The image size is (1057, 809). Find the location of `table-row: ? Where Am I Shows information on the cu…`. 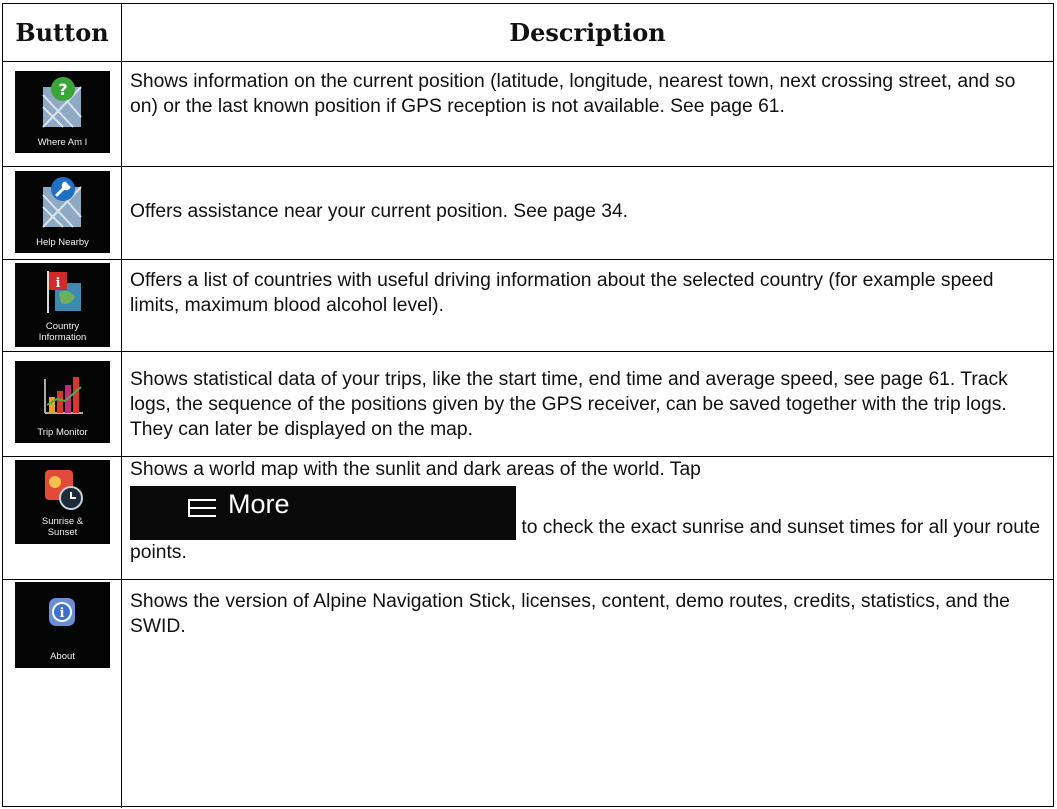

table-row: ? Where Am I Shows information on the cu… is located at coordinates (528, 114).